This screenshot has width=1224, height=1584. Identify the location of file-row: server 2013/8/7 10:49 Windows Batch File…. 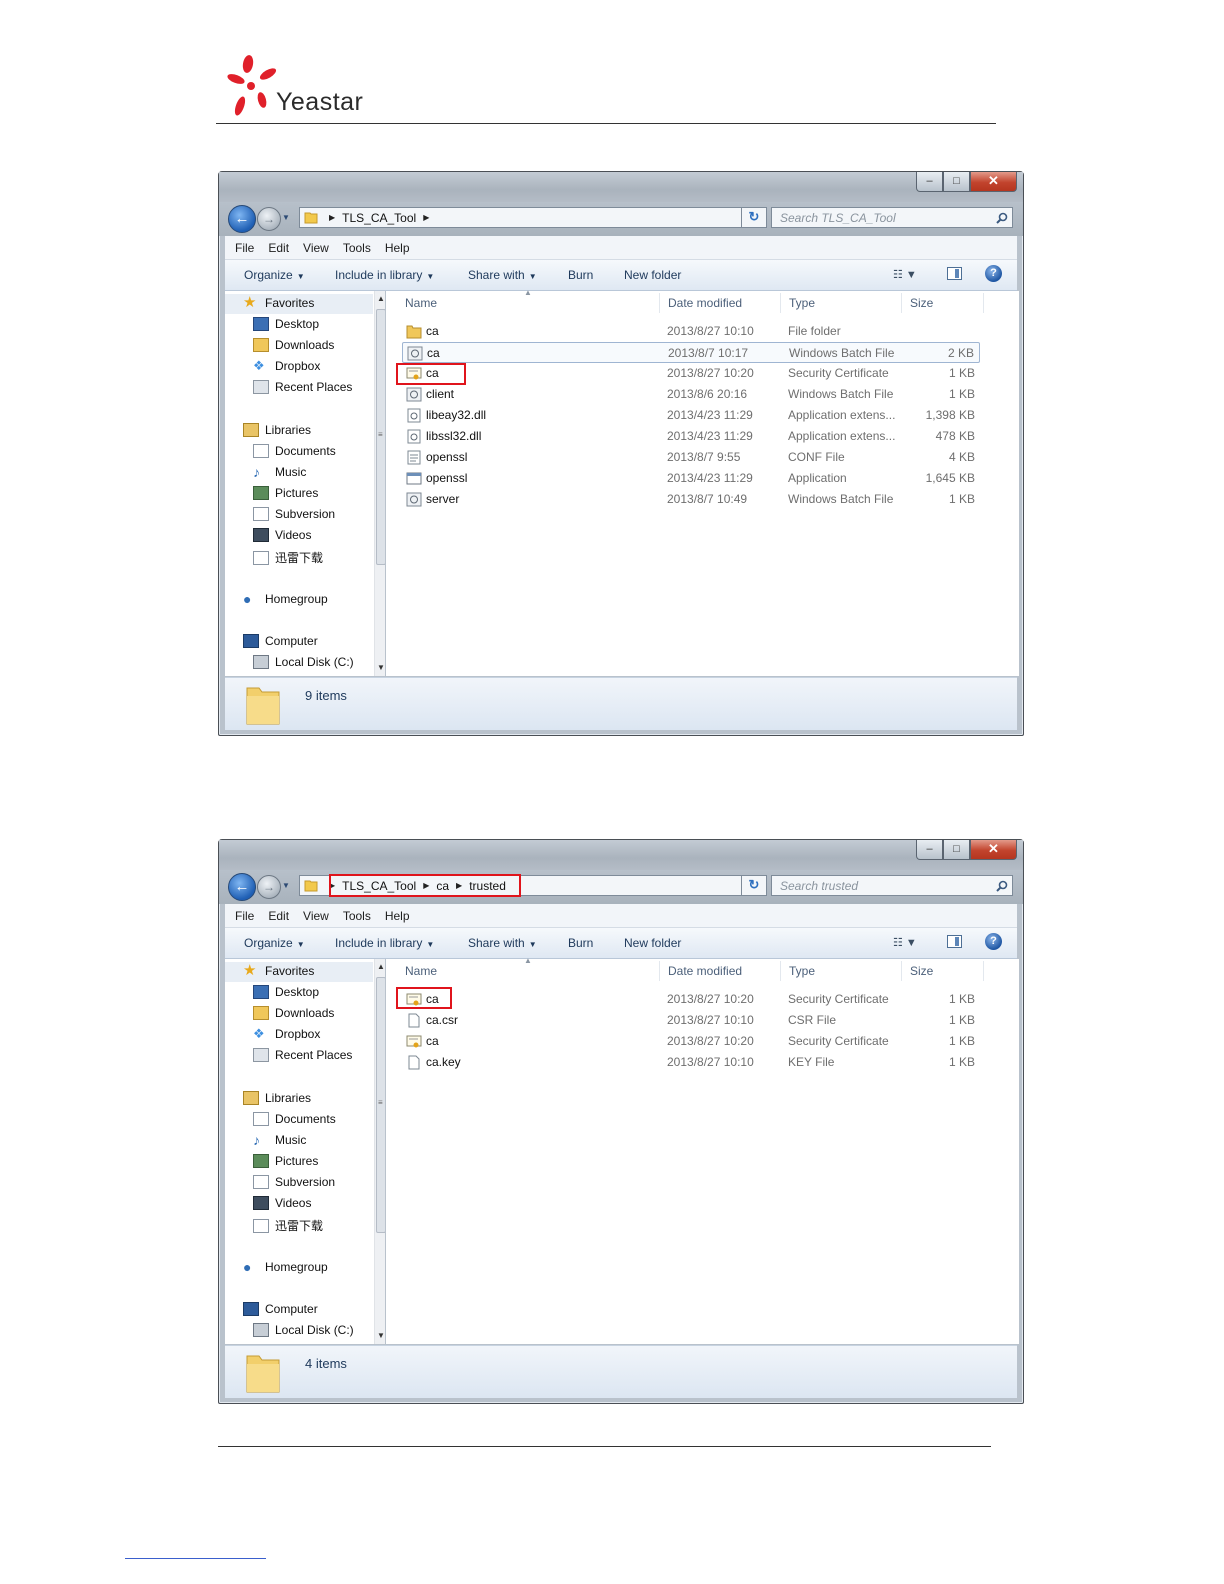
(691, 499).